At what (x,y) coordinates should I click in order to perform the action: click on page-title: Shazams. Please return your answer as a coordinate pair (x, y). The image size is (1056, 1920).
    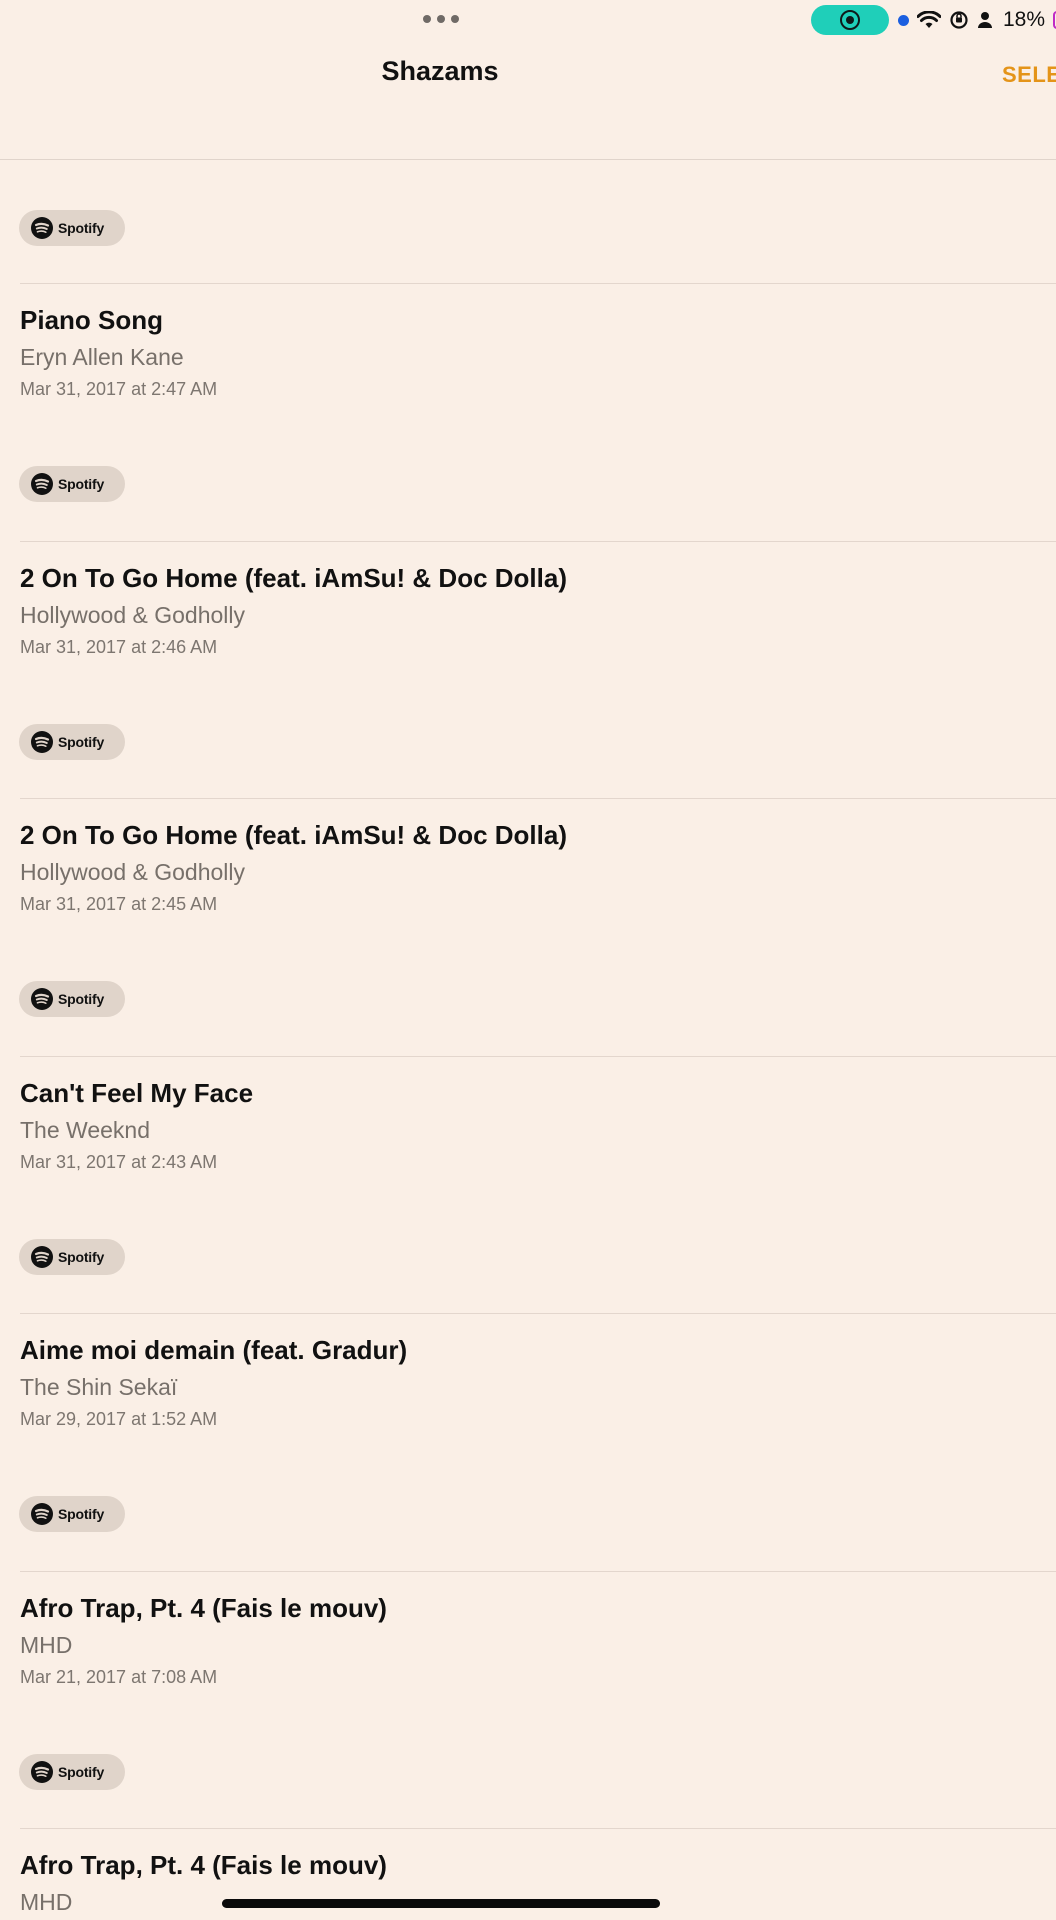
    Looking at the image, I should click on (440, 71).